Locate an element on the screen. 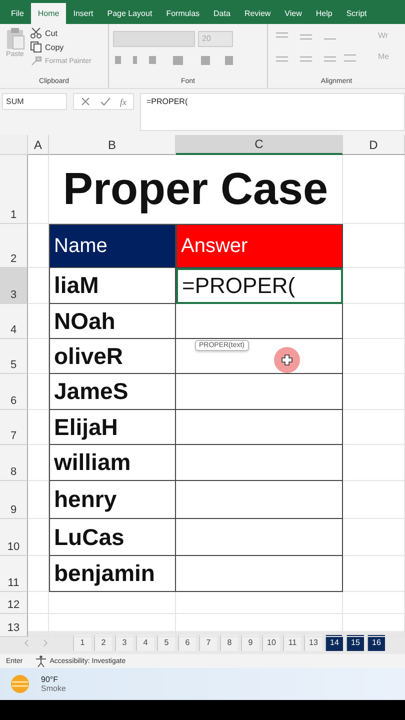 Image resolution: width=405 pixels, height=720 pixels. ribbon-tab: Insert is located at coordinates (83, 13).